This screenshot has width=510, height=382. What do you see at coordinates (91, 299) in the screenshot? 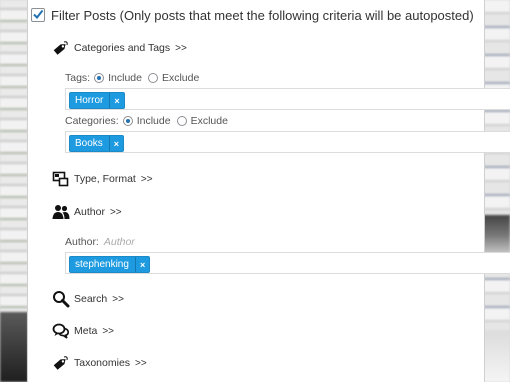
I see `section-label: Search` at bounding box center [91, 299].